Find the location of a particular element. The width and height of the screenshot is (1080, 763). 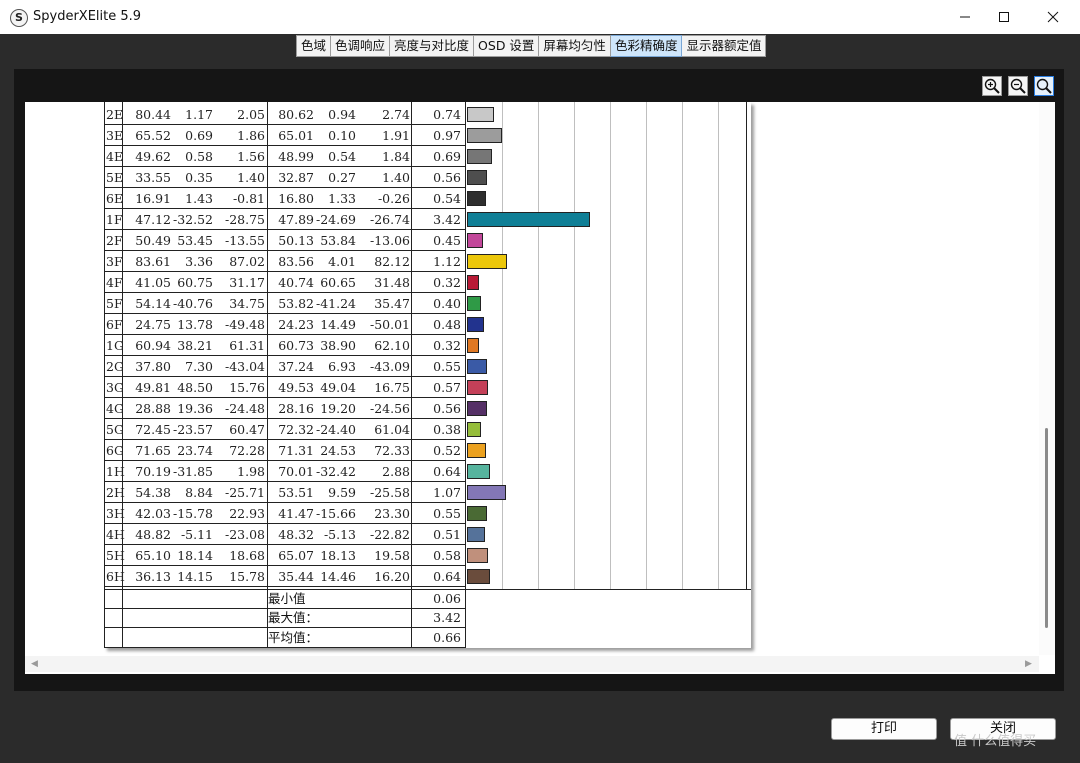

lab-value: 2.74 is located at coordinates (396, 114).